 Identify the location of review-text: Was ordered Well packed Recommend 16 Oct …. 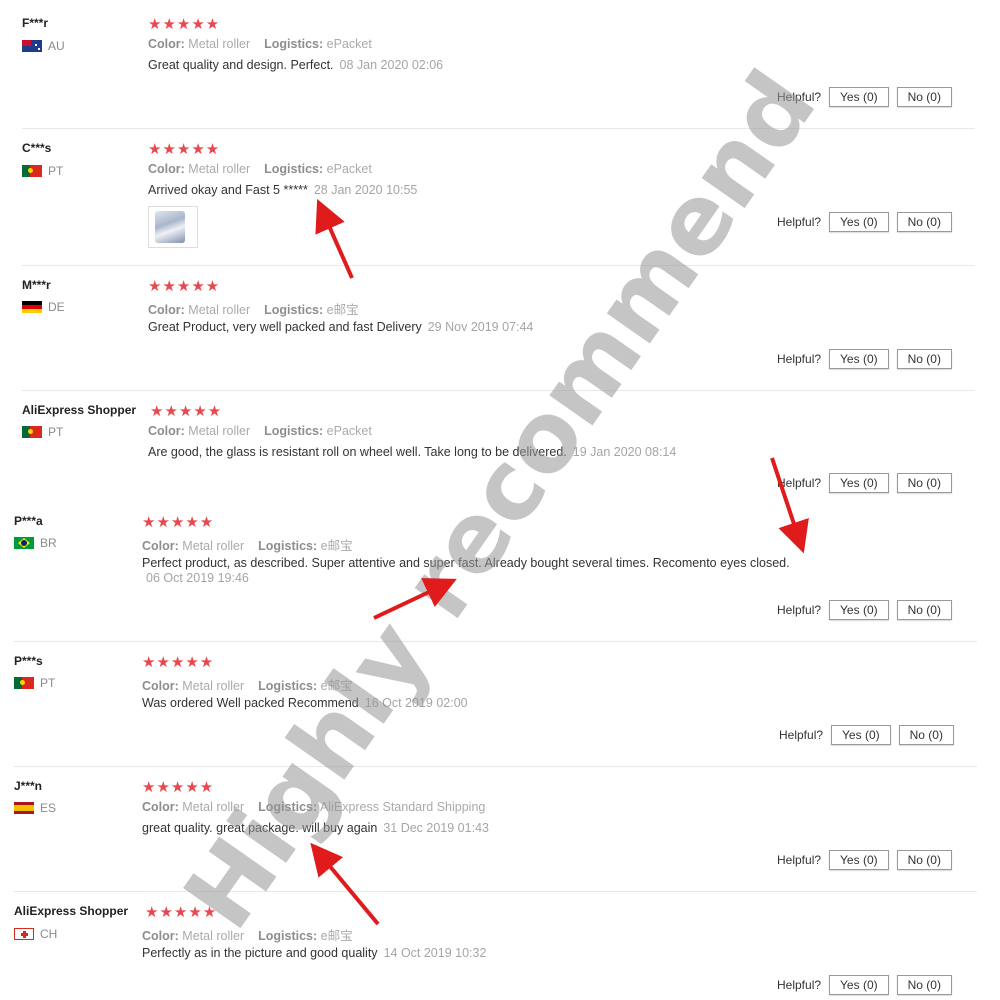
(305, 703).